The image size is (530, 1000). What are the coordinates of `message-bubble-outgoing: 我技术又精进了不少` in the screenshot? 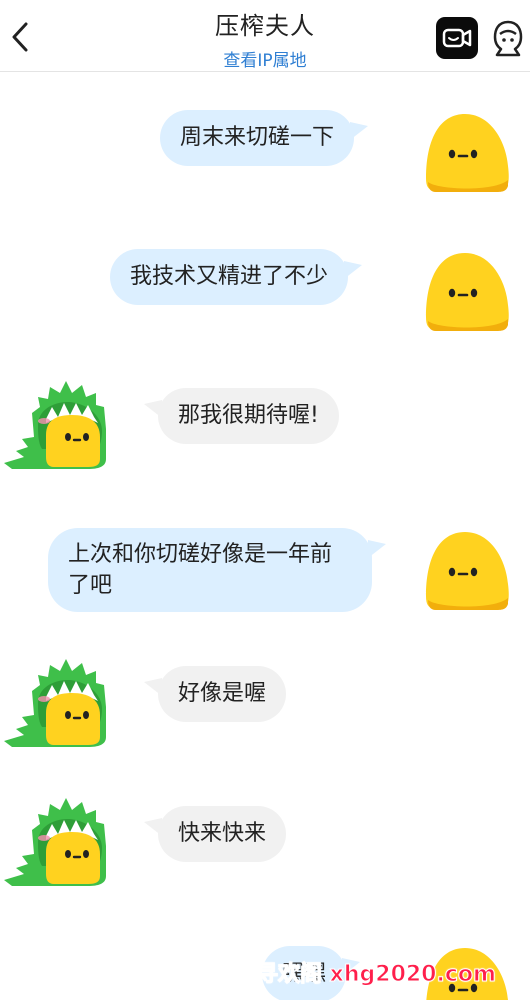 It's located at (236, 277).